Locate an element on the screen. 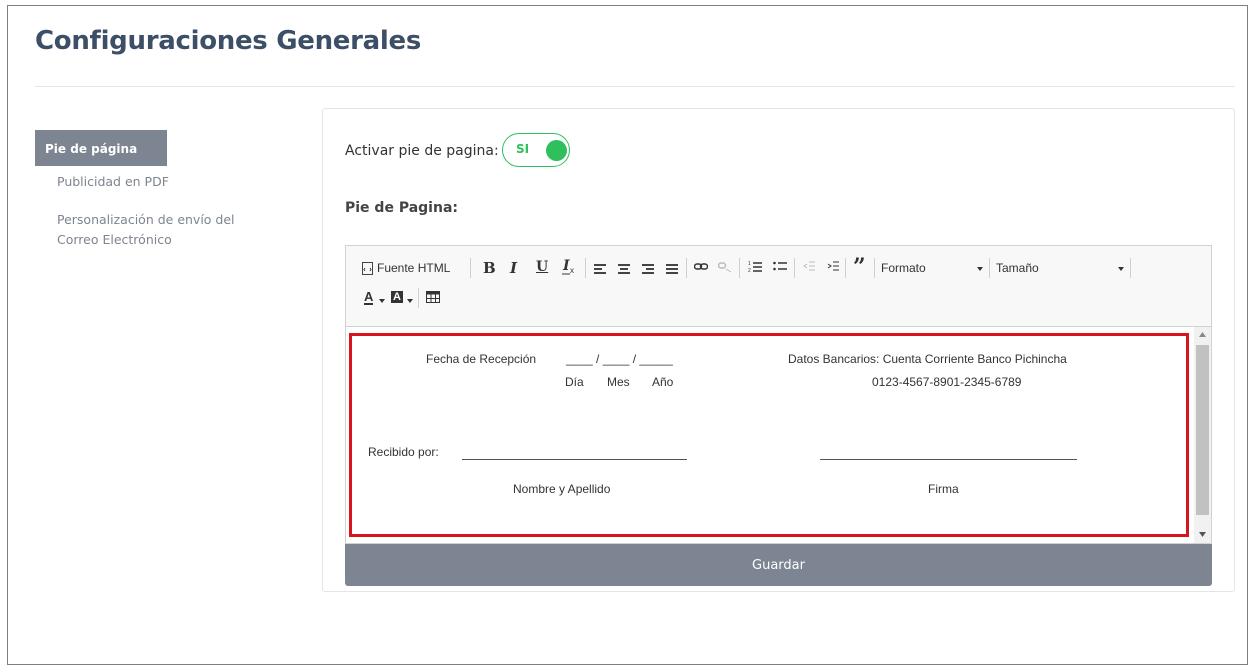  table-icon is located at coordinates (433, 298).